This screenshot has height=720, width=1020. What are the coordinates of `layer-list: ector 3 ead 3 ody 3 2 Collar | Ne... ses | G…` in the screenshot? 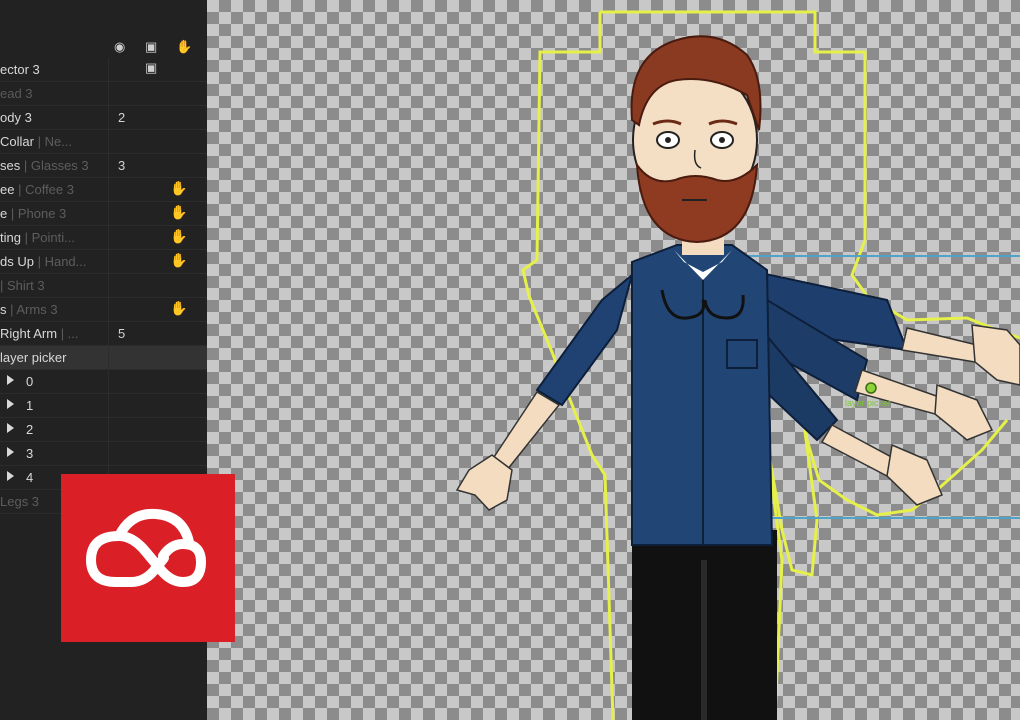 It's located at (103, 286).